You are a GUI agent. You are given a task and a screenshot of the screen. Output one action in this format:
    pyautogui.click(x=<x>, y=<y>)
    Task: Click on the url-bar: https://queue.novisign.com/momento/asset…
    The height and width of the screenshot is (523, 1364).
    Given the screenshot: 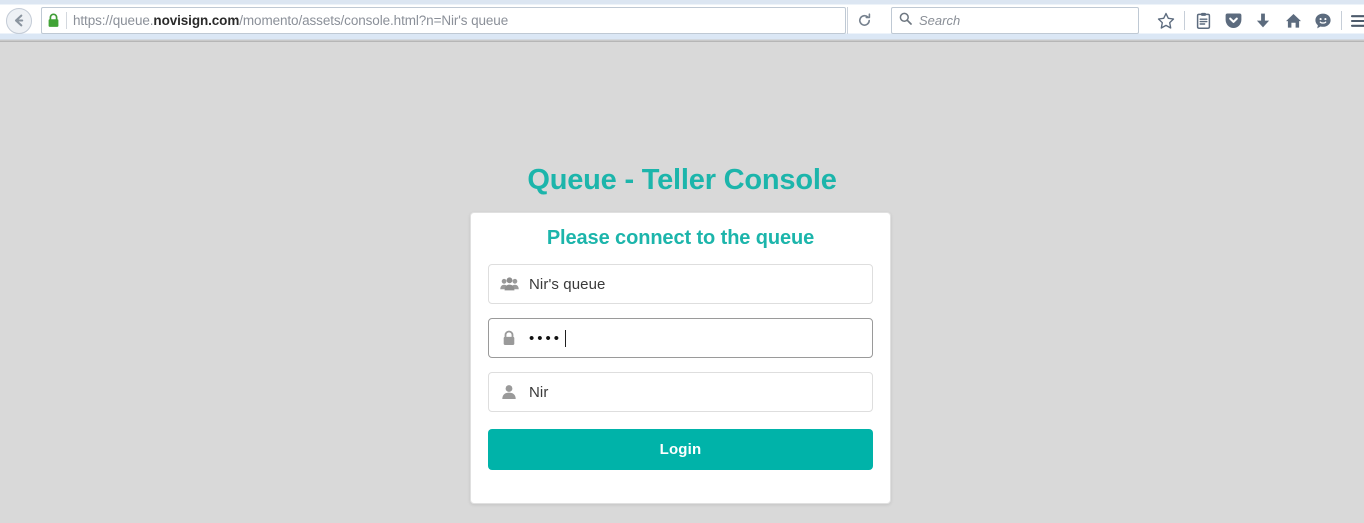 What is the action you would take?
    pyautogui.click(x=443, y=20)
    